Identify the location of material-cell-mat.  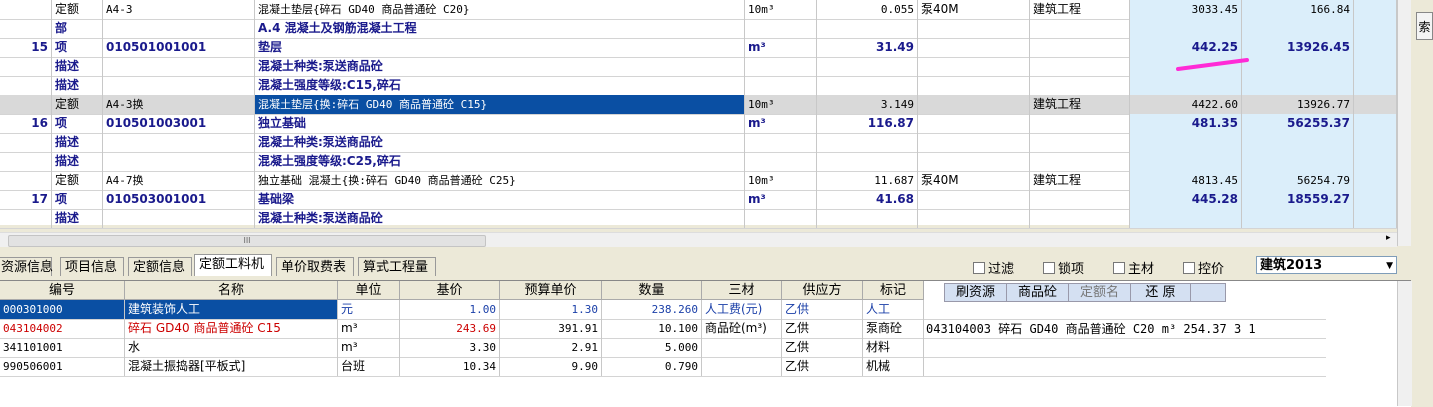
(742, 347).